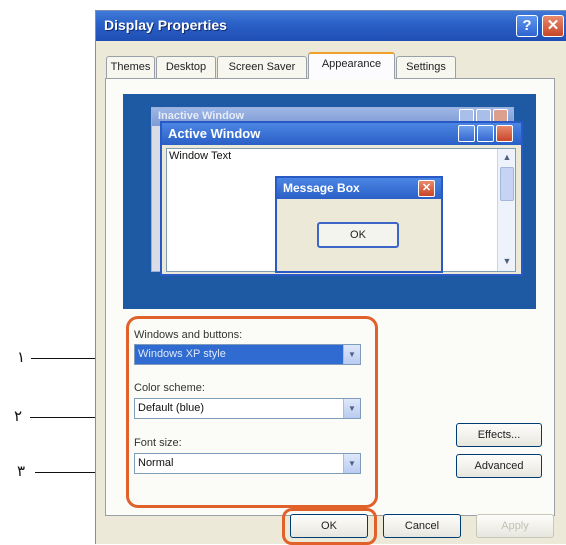 This screenshot has width=566, height=545. I want to click on maximize-icon, so click(485, 133).